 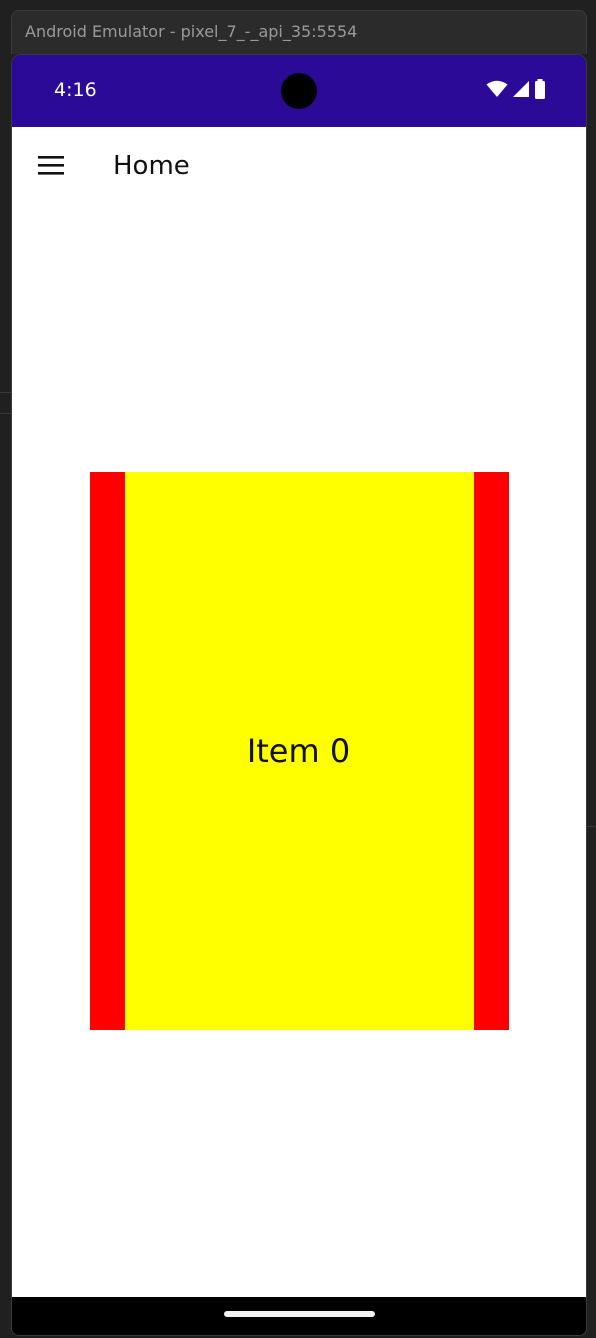 I want to click on app-bar: Home, so click(x=299, y=167).